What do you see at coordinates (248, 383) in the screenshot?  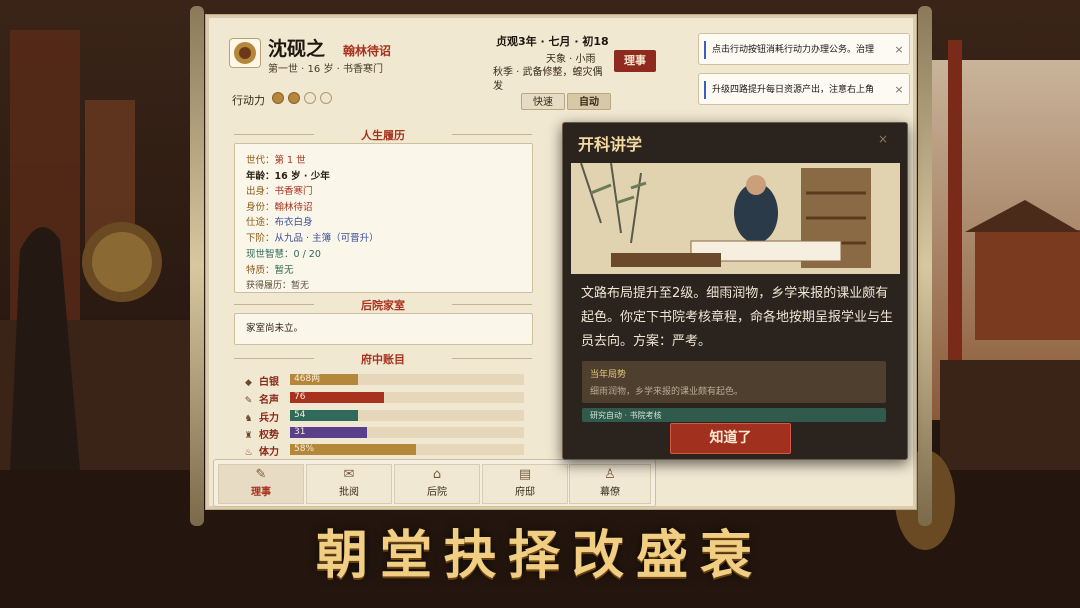 I see `coin-icon: ◆` at bounding box center [248, 383].